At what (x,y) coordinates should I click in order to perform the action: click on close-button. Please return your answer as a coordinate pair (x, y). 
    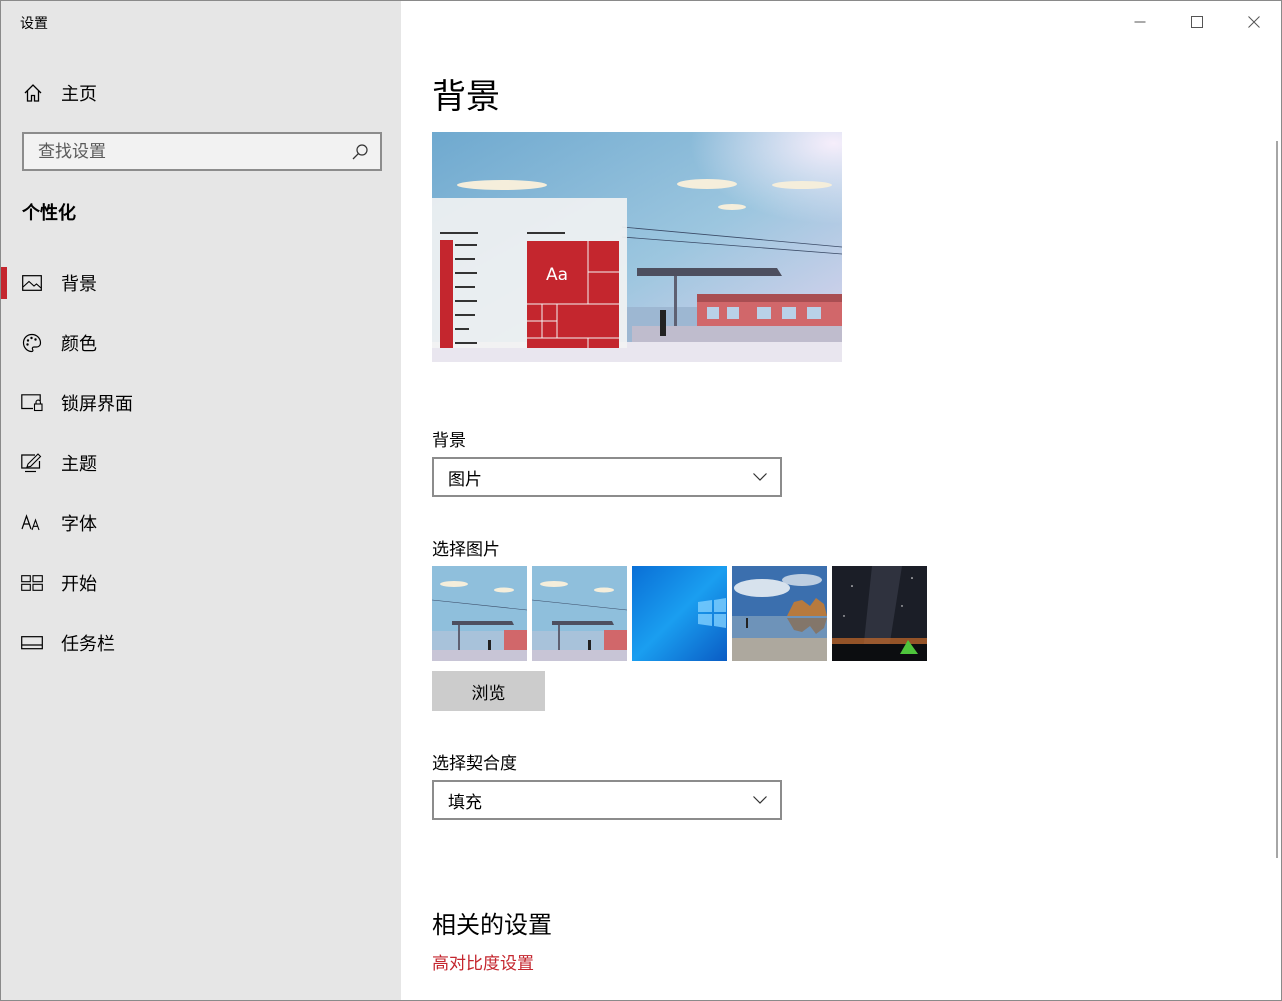
    Looking at the image, I should click on (1253, 22).